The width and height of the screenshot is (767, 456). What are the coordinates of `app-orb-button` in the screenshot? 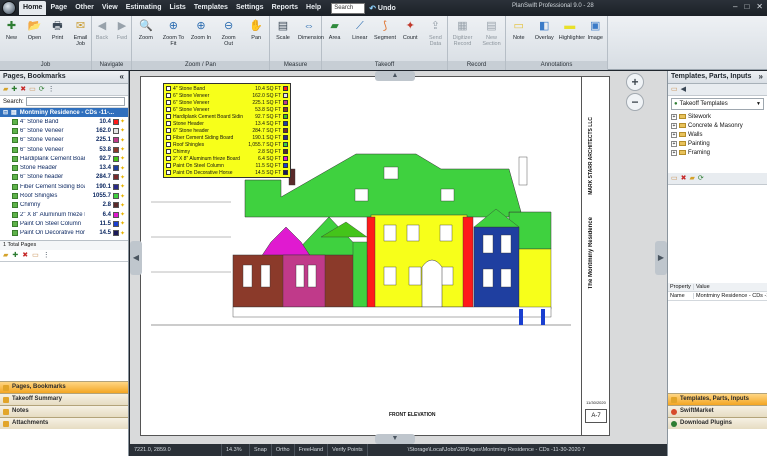 It's located at (9, 8).